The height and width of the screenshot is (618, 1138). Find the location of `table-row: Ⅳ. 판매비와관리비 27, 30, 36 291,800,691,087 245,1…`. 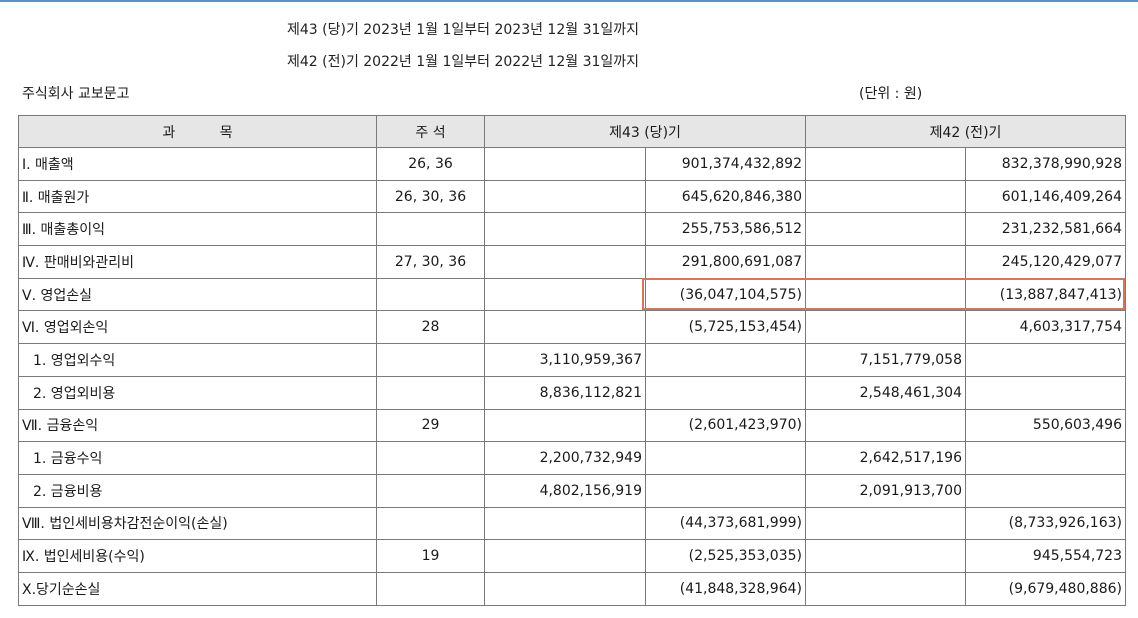

table-row: Ⅳ. 판매비와관리비 27, 30, 36 291,800,691,087 245,1… is located at coordinates (572, 262).